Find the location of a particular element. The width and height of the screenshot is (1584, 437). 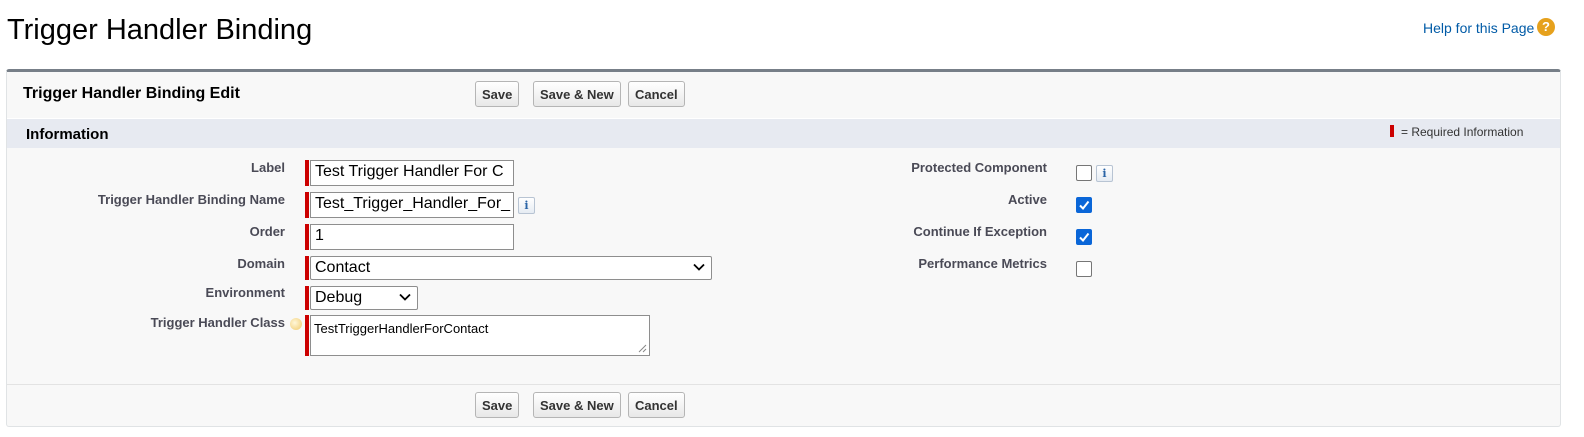

performance-metrics-label: Performance Metrics is located at coordinates (982, 263).